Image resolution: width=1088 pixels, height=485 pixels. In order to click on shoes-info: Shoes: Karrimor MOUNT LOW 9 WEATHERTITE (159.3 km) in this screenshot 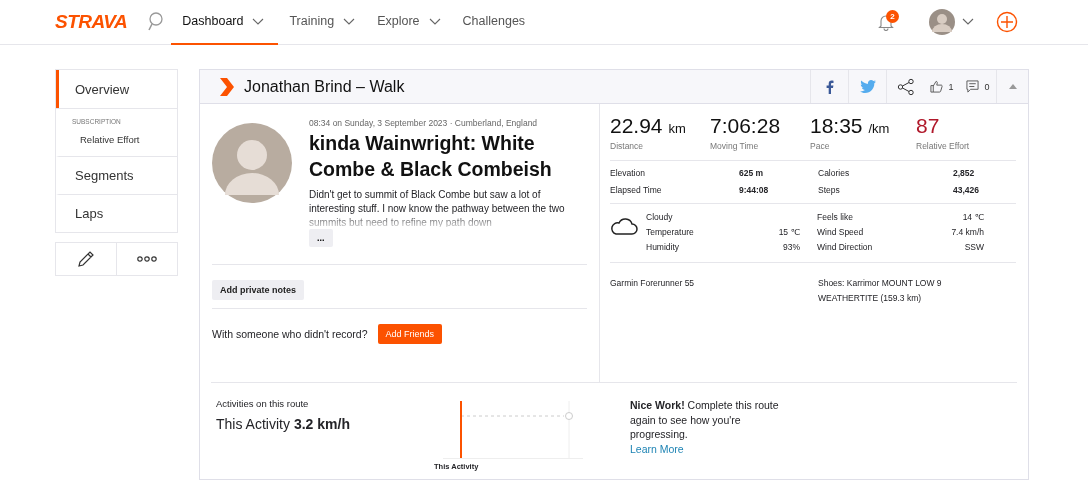, I will do `click(880, 291)`.